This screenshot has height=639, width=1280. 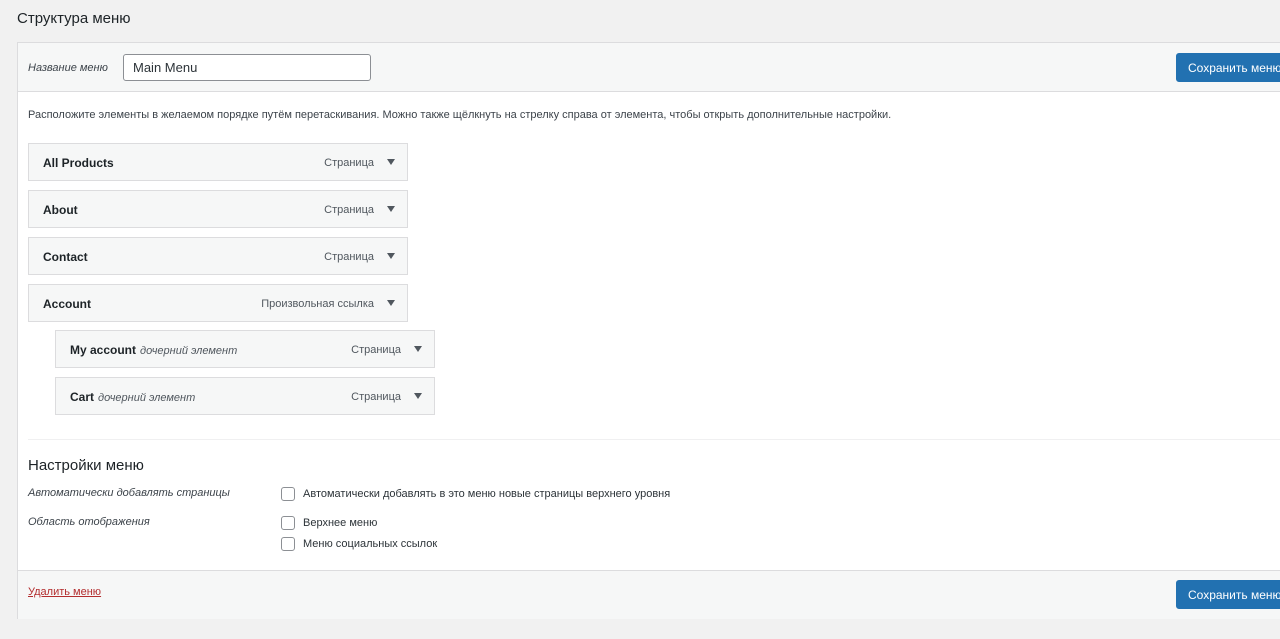 What do you see at coordinates (218, 303) in the screenshot?
I see `menu-item-account: Account Произвольная ссылка` at bounding box center [218, 303].